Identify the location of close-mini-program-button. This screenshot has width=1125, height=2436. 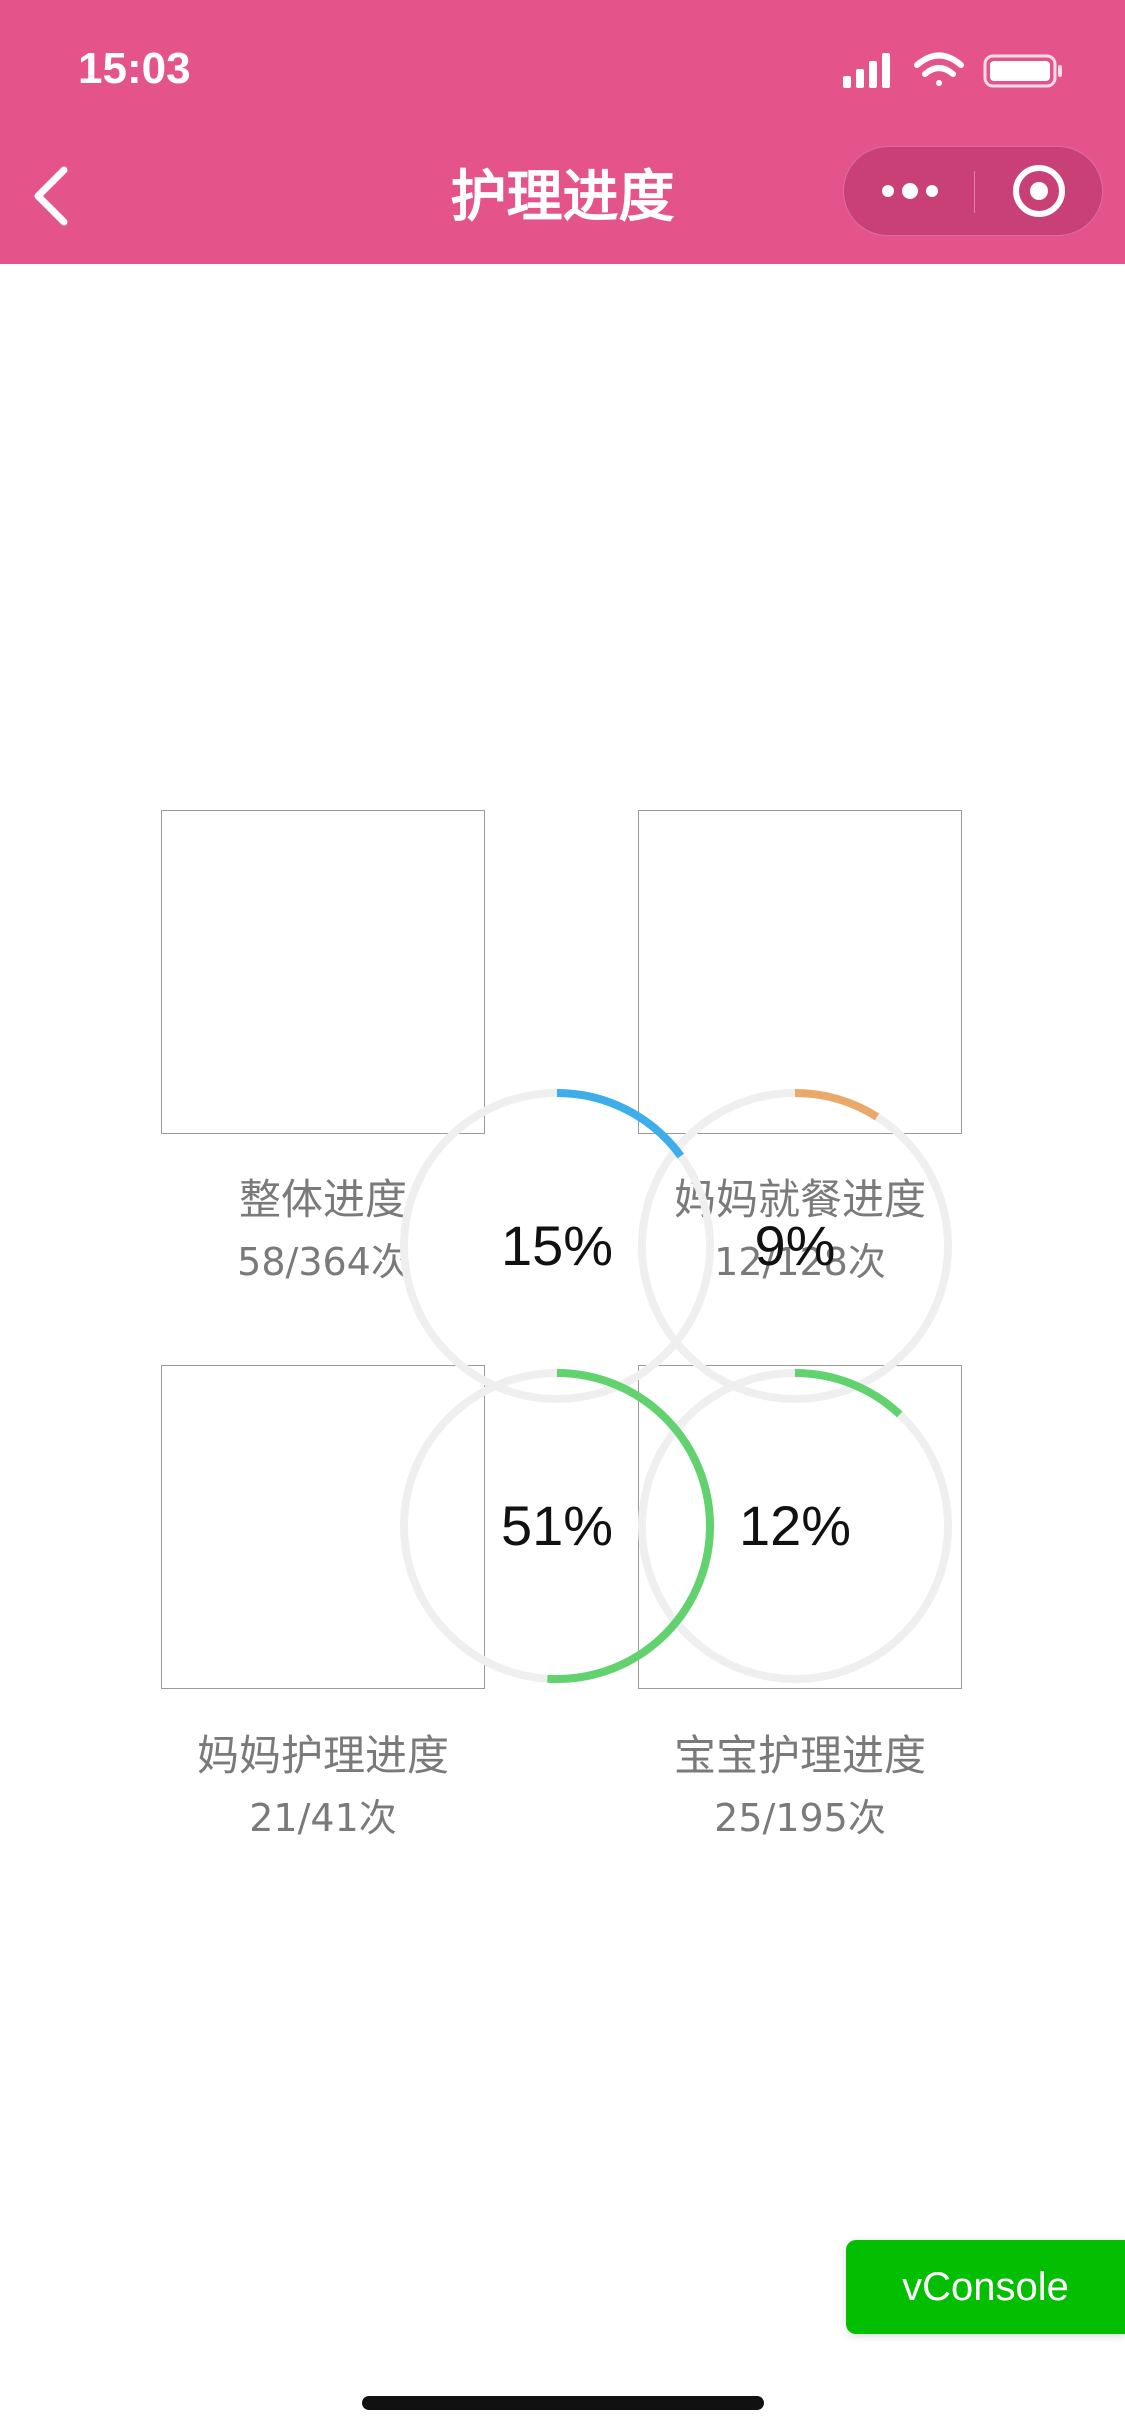
(1039, 191).